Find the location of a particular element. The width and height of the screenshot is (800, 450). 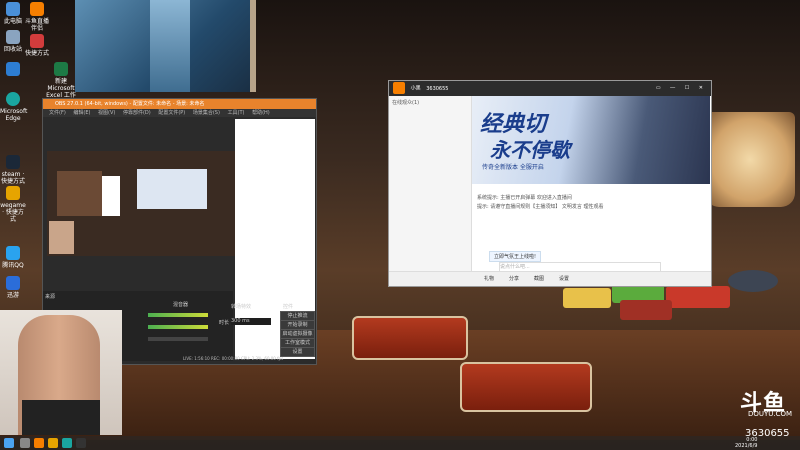

wegame-icon is located at coordinates (13, 193).